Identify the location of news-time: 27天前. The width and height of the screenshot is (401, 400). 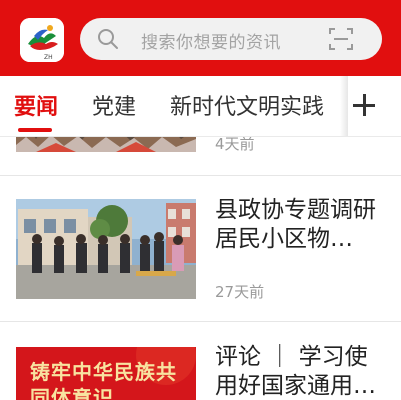
(240, 292).